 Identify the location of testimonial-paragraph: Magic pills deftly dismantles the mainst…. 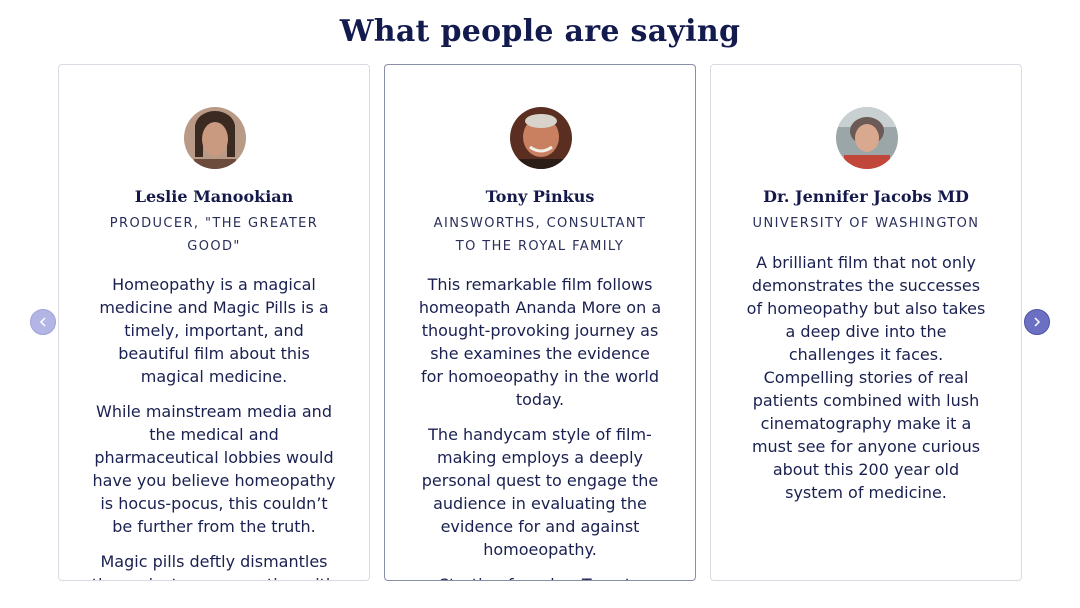
(214, 566).